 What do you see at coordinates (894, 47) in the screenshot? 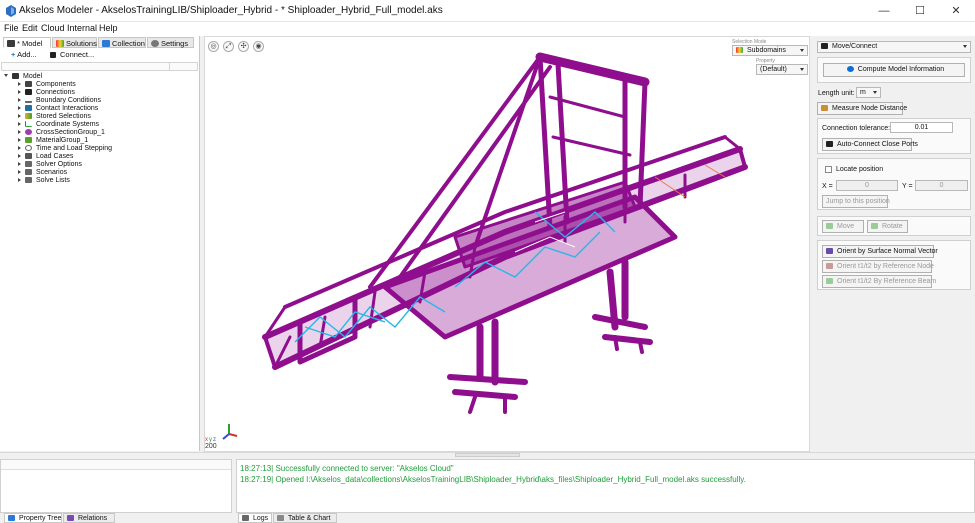
I see `tool-mode-select: Move/Connect` at bounding box center [894, 47].